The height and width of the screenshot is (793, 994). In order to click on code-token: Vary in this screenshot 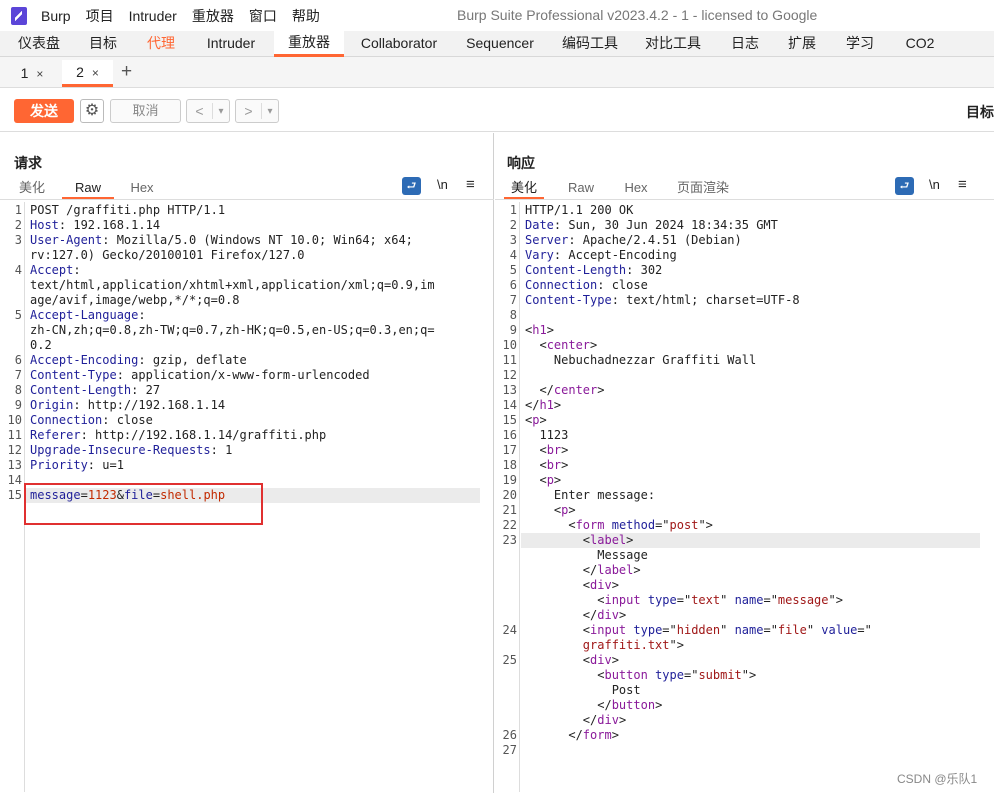, I will do `click(539, 255)`.